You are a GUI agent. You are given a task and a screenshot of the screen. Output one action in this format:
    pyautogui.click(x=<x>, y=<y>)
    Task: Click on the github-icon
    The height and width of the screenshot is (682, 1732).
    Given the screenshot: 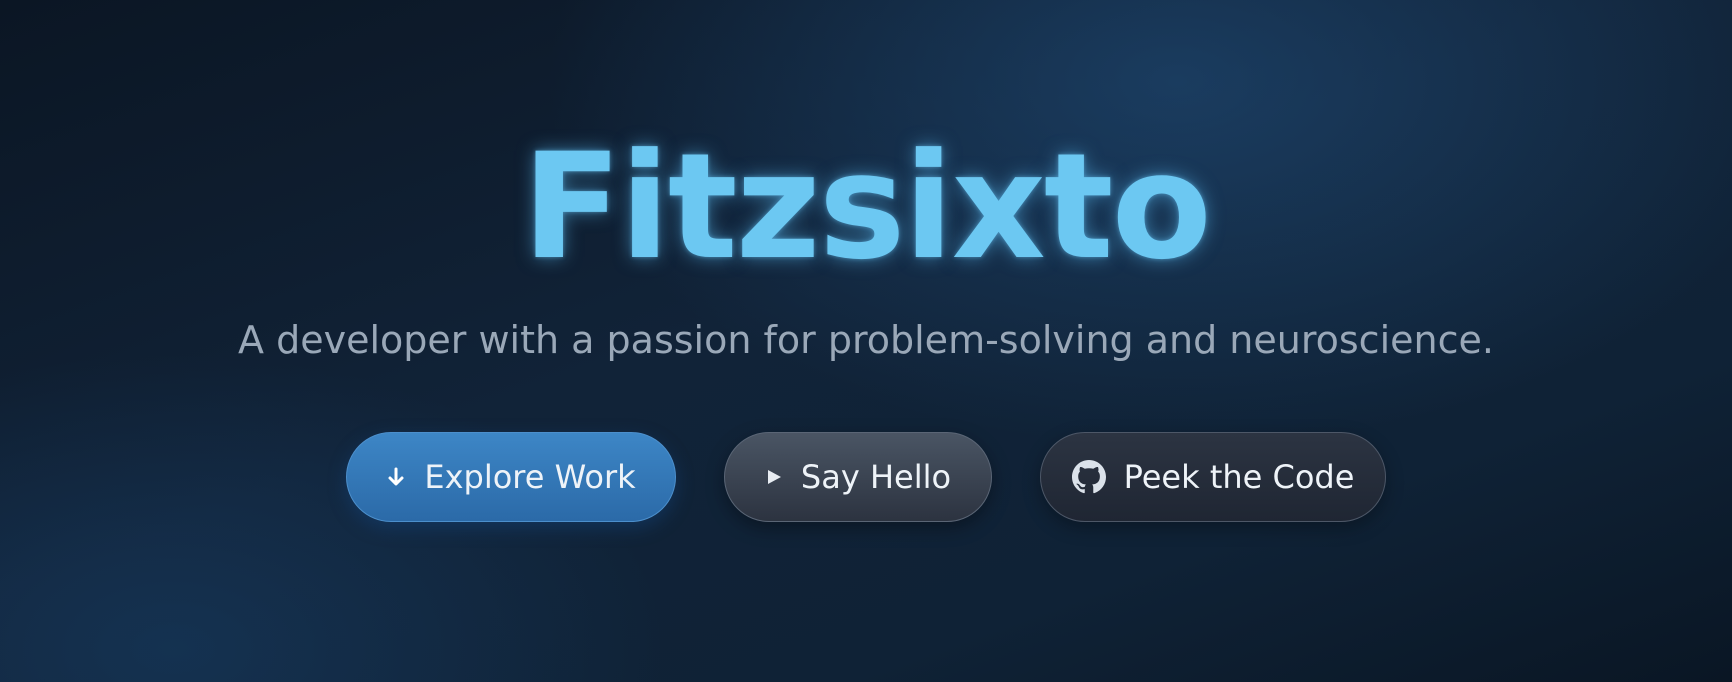 What is the action you would take?
    pyautogui.click(x=1088, y=477)
    